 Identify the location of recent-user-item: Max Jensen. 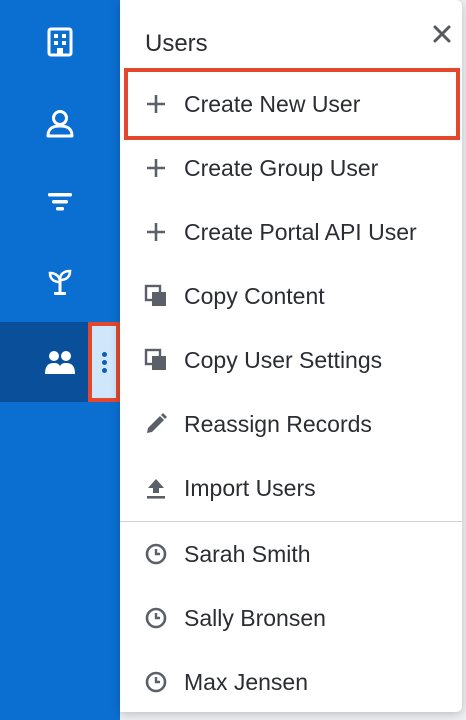
(291, 682).